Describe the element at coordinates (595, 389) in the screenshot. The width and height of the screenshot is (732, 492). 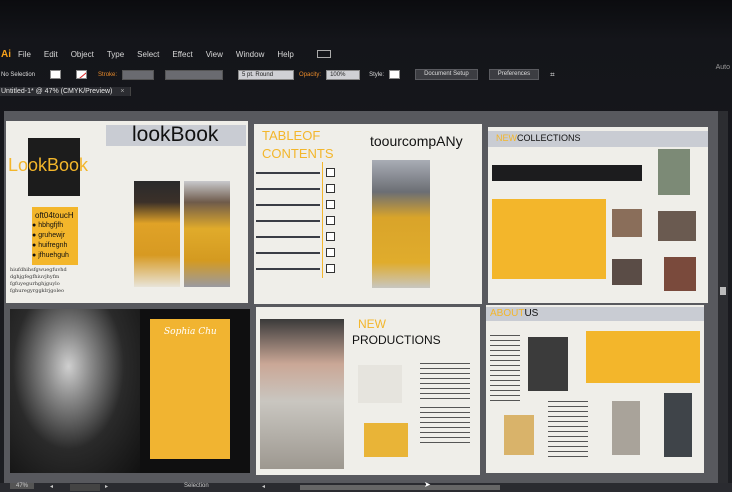
I see `artboard-about: ABOUTUS` at that location.